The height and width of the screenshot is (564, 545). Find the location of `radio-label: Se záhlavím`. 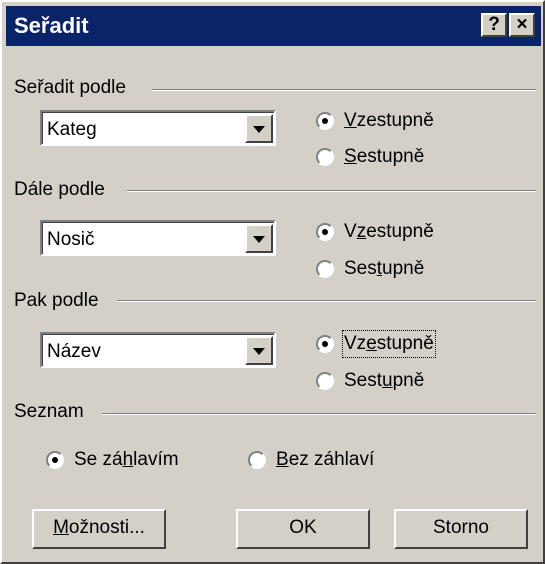

radio-label: Se záhlavím is located at coordinates (126, 459).